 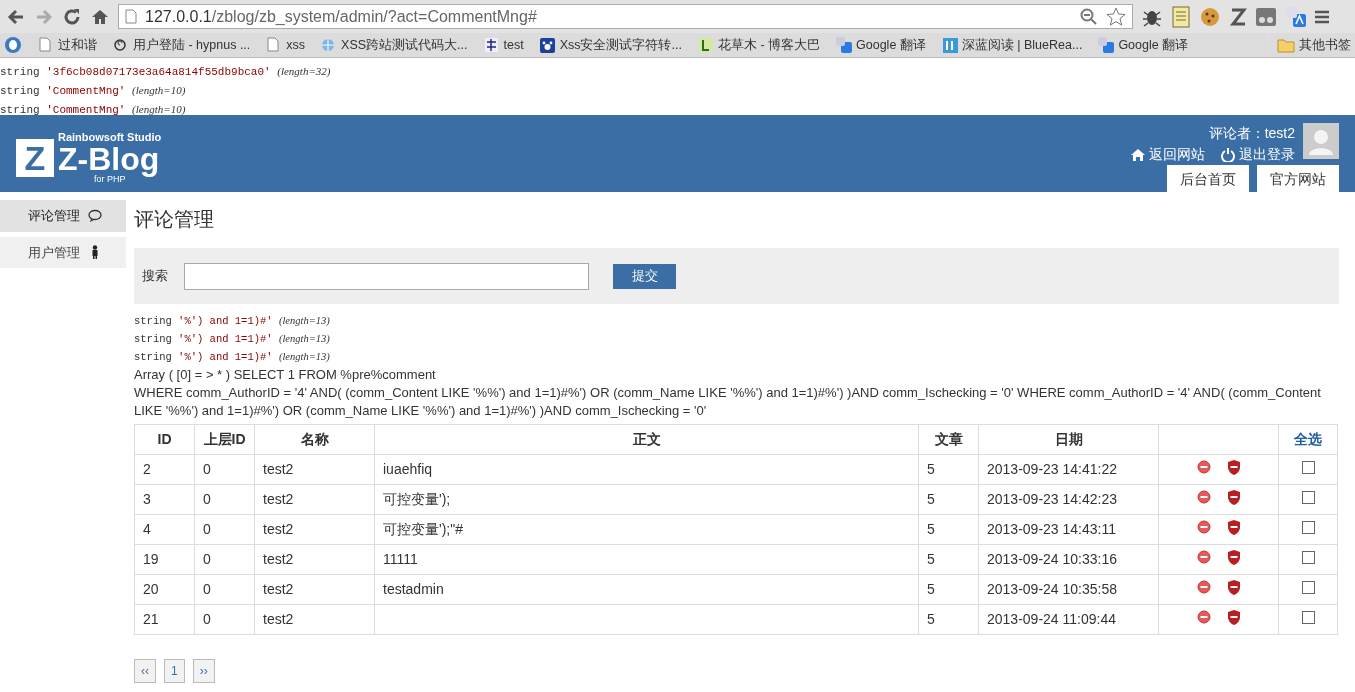 What do you see at coordinates (413, 589) in the screenshot?
I see `table-cell: testadmin` at bounding box center [413, 589].